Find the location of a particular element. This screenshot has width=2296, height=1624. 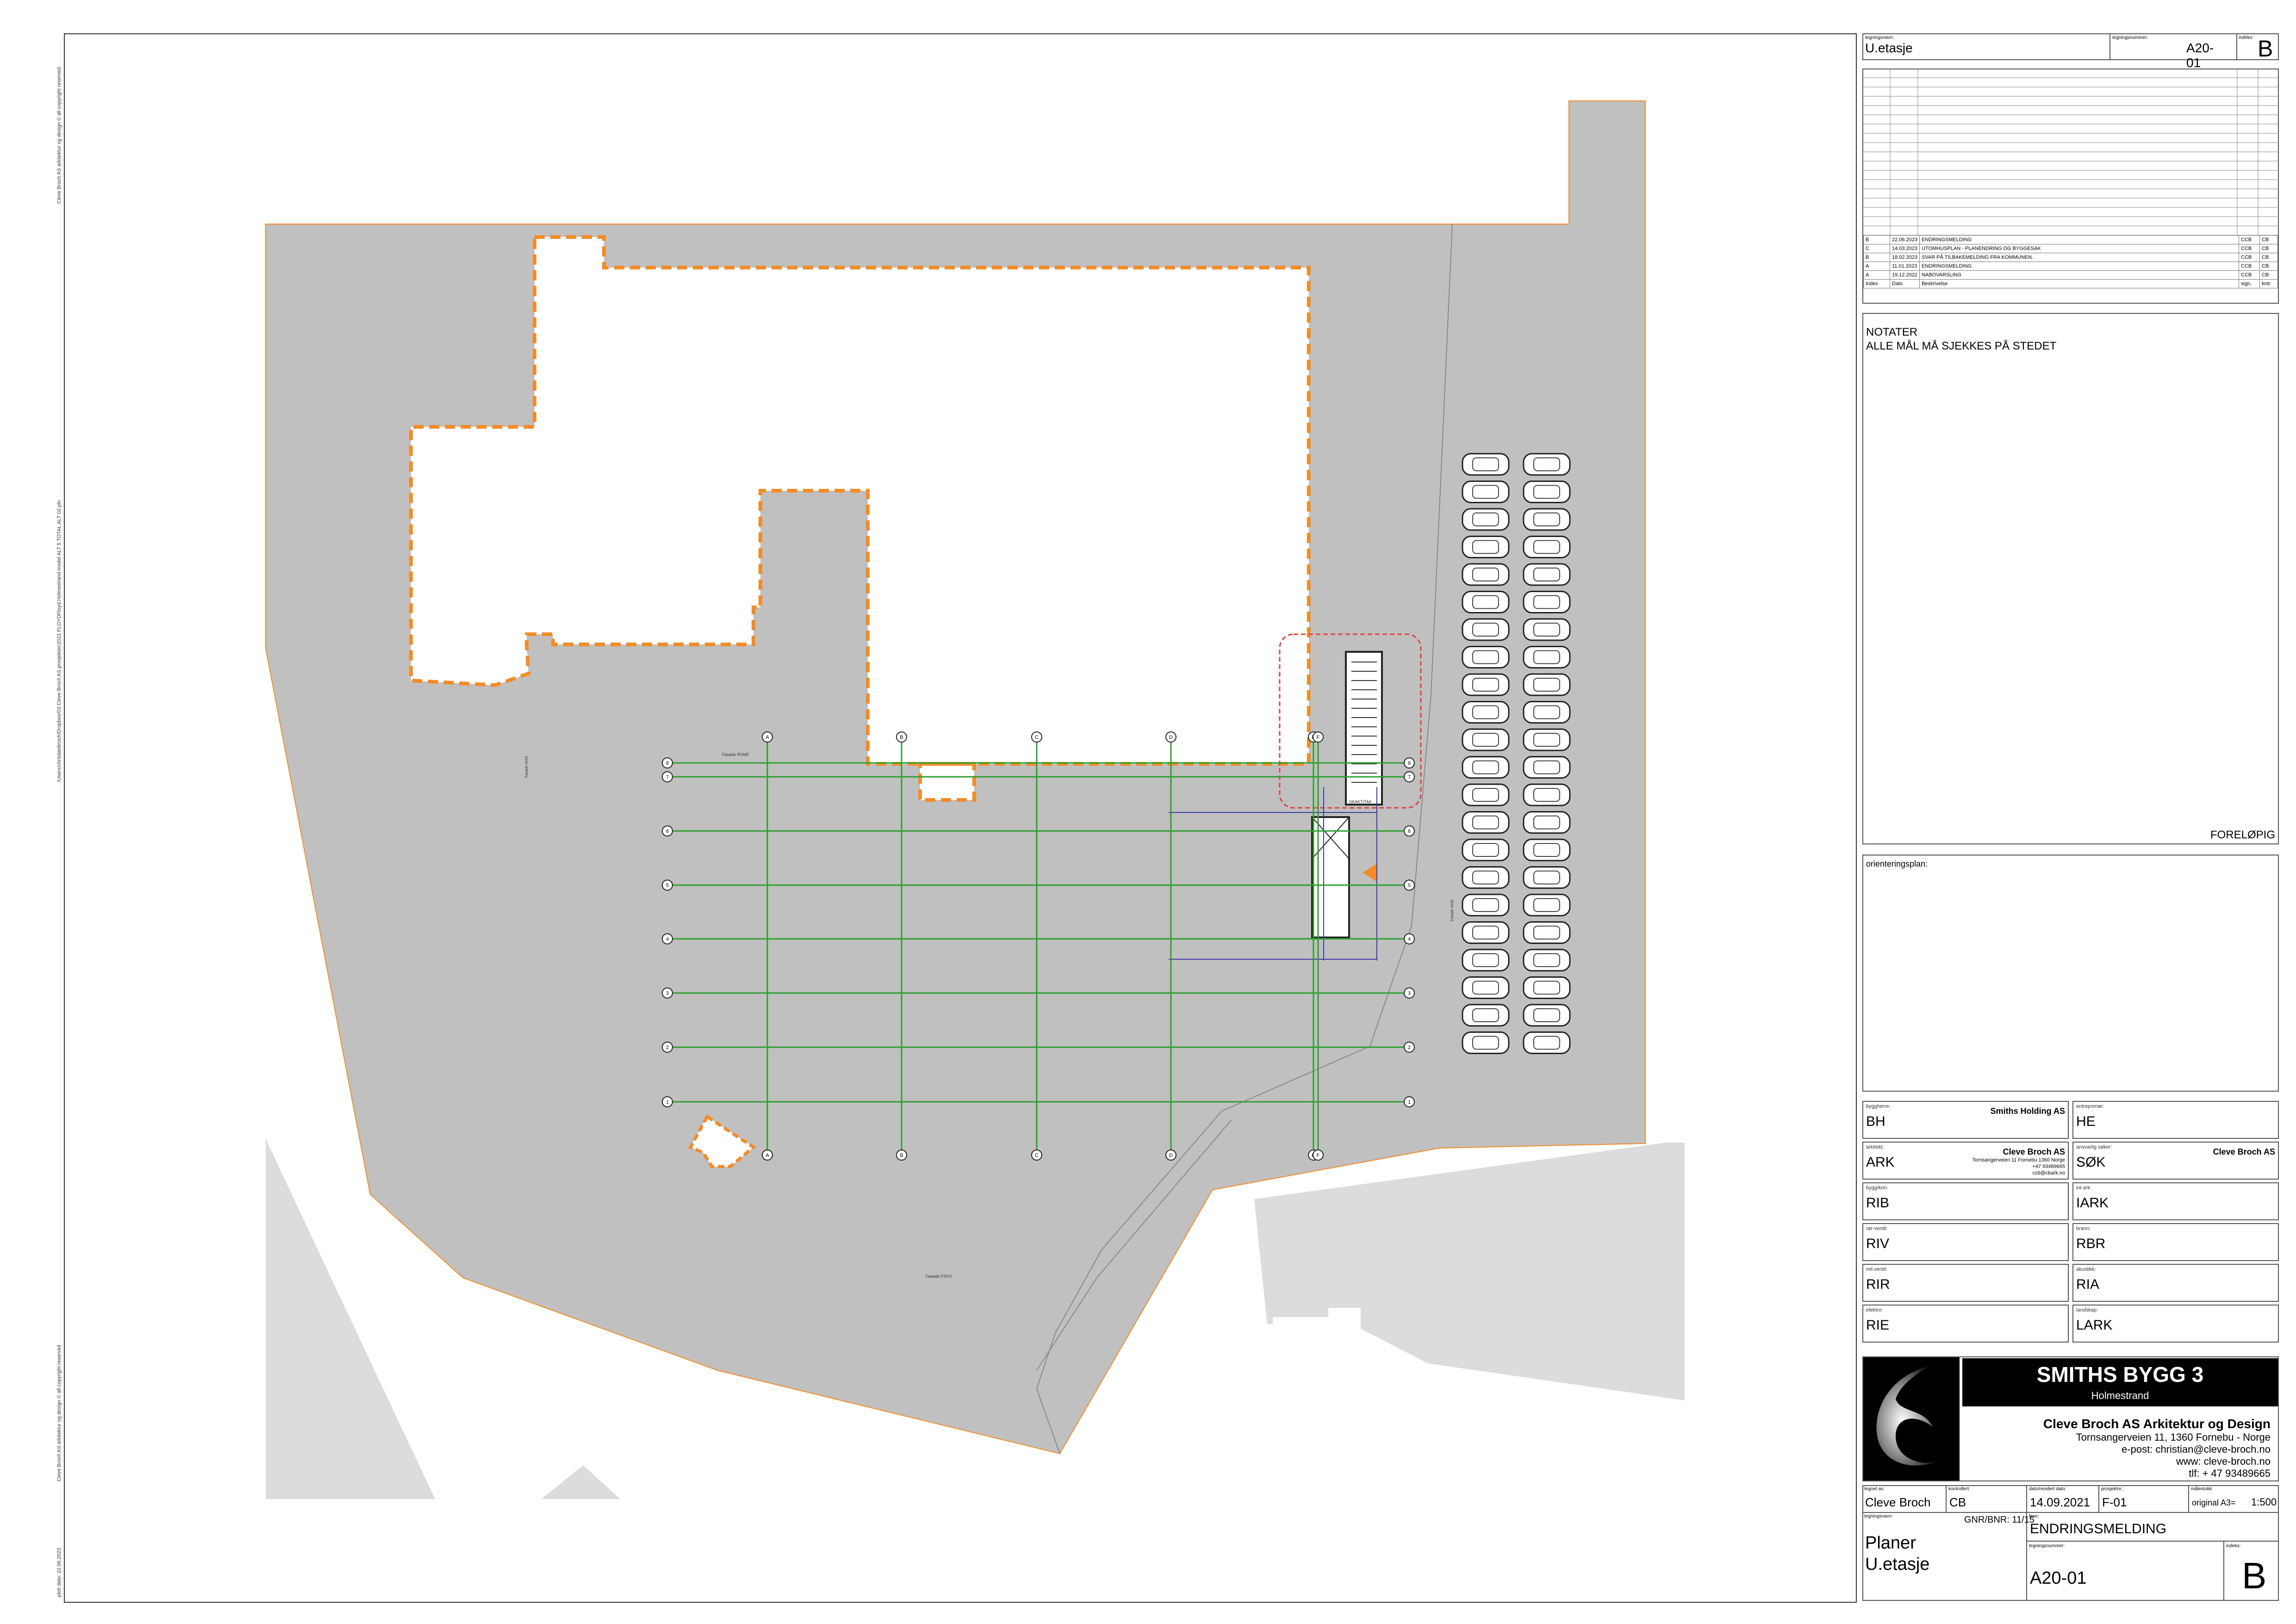

marker-1: Fasade ROMF is located at coordinates (736, 754).